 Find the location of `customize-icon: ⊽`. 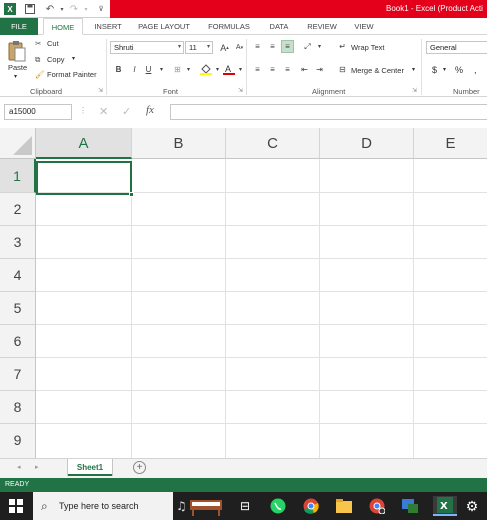

customize-icon: ⊽ is located at coordinates (101, 9).